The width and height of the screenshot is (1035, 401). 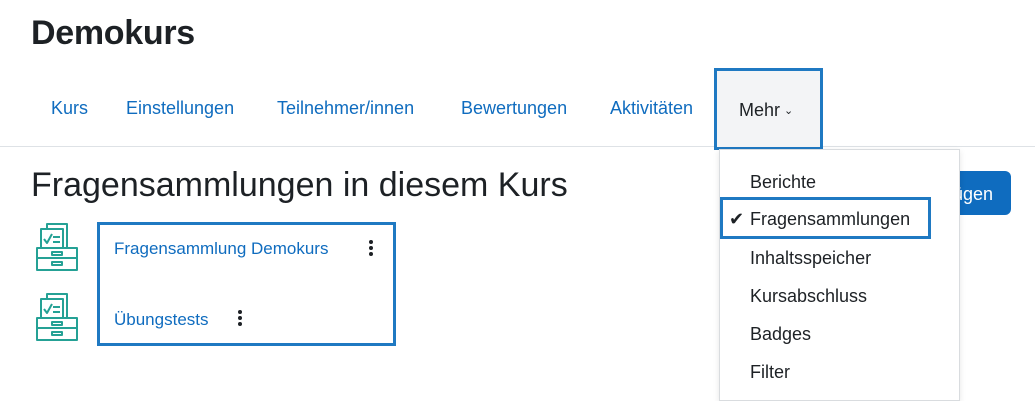 I want to click on menu-item-filter: Filter, so click(x=770, y=372).